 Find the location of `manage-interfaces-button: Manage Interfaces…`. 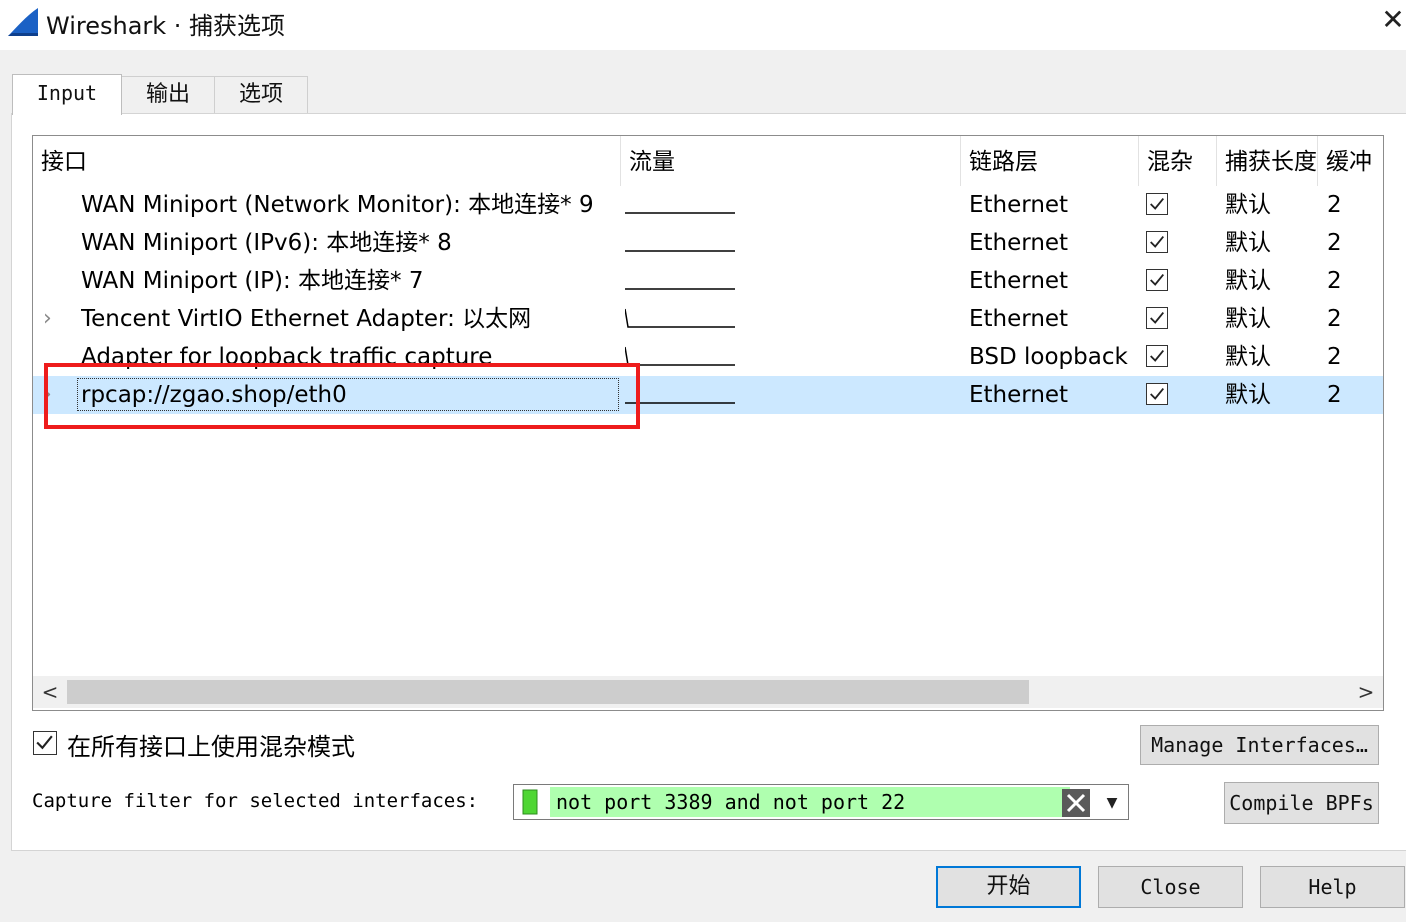

manage-interfaces-button: Manage Interfaces… is located at coordinates (1259, 745).